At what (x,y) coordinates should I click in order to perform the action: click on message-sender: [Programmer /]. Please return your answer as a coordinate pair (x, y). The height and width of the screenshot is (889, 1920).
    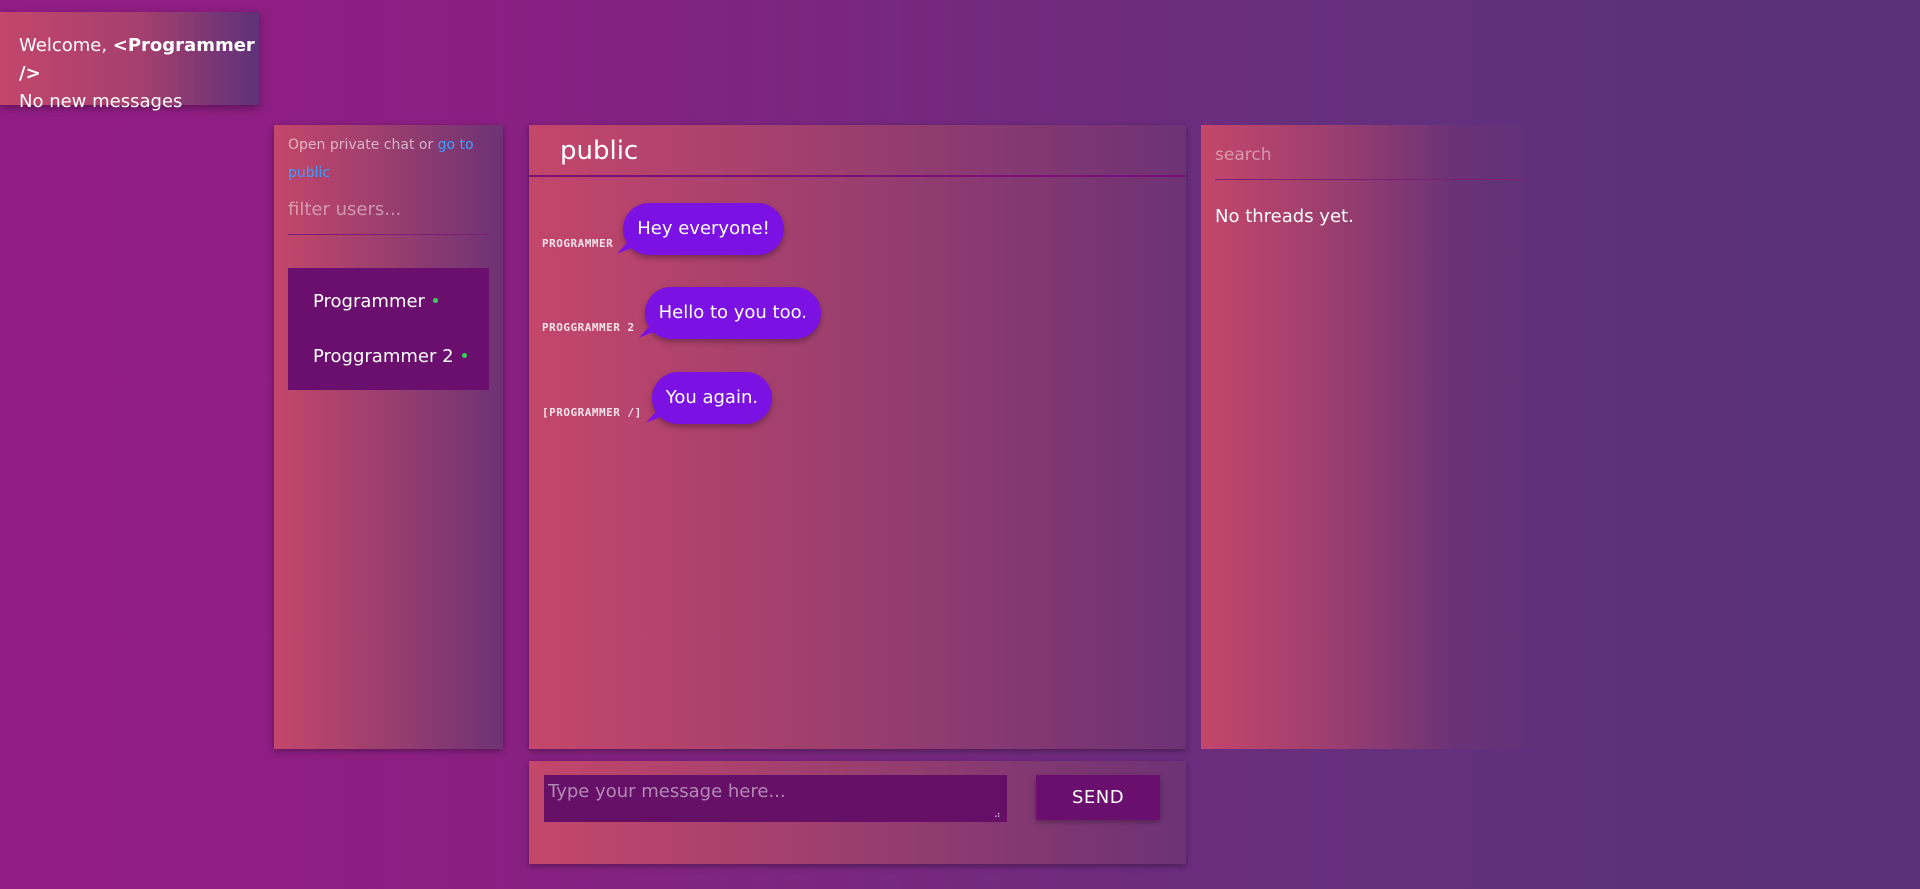
    Looking at the image, I should click on (592, 412).